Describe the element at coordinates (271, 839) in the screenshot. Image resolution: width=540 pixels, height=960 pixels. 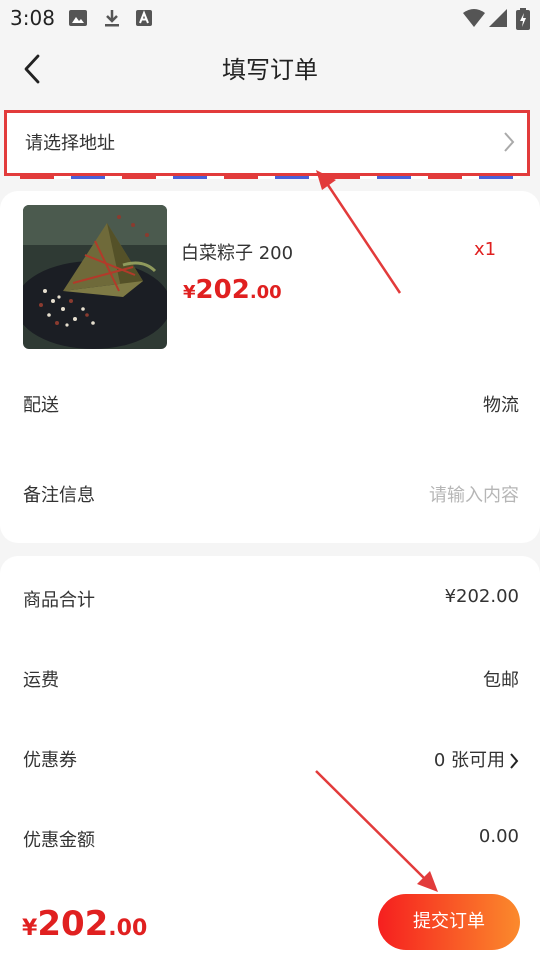
I see `discount-row: 优惠金额 0.00` at that location.